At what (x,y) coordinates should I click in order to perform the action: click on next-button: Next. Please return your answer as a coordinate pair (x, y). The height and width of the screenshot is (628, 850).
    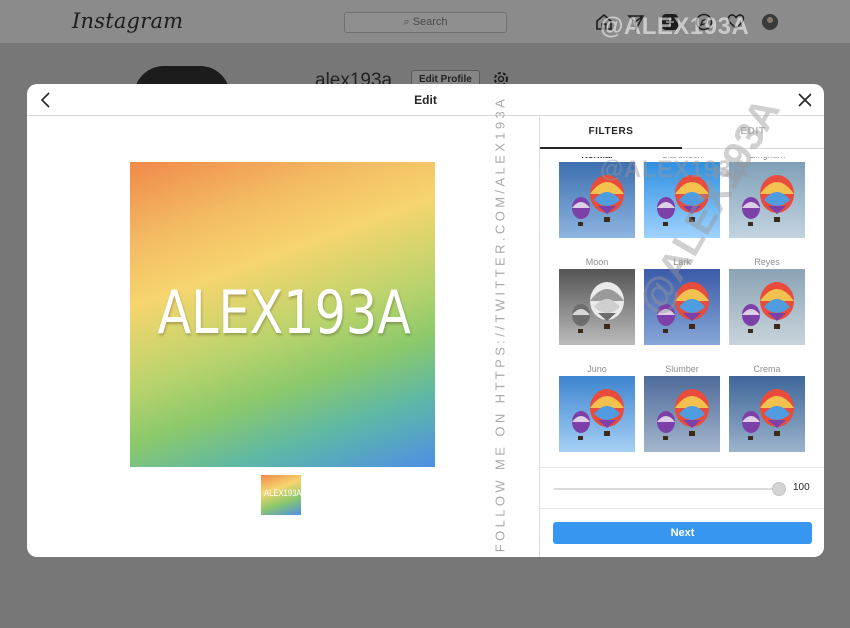
    Looking at the image, I should click on (682, 533).